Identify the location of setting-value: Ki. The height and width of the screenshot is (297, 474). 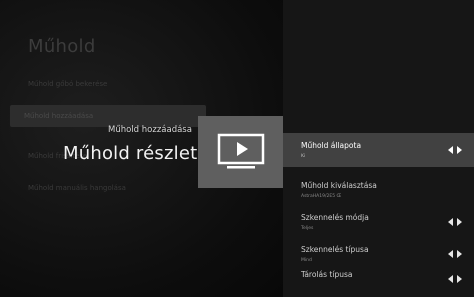
(303, 156).